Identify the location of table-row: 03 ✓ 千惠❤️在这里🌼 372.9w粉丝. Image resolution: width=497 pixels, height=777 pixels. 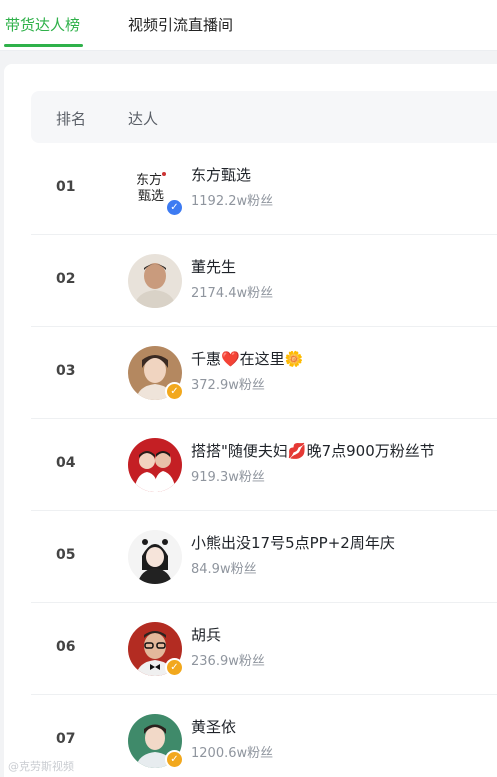
(264, 373).